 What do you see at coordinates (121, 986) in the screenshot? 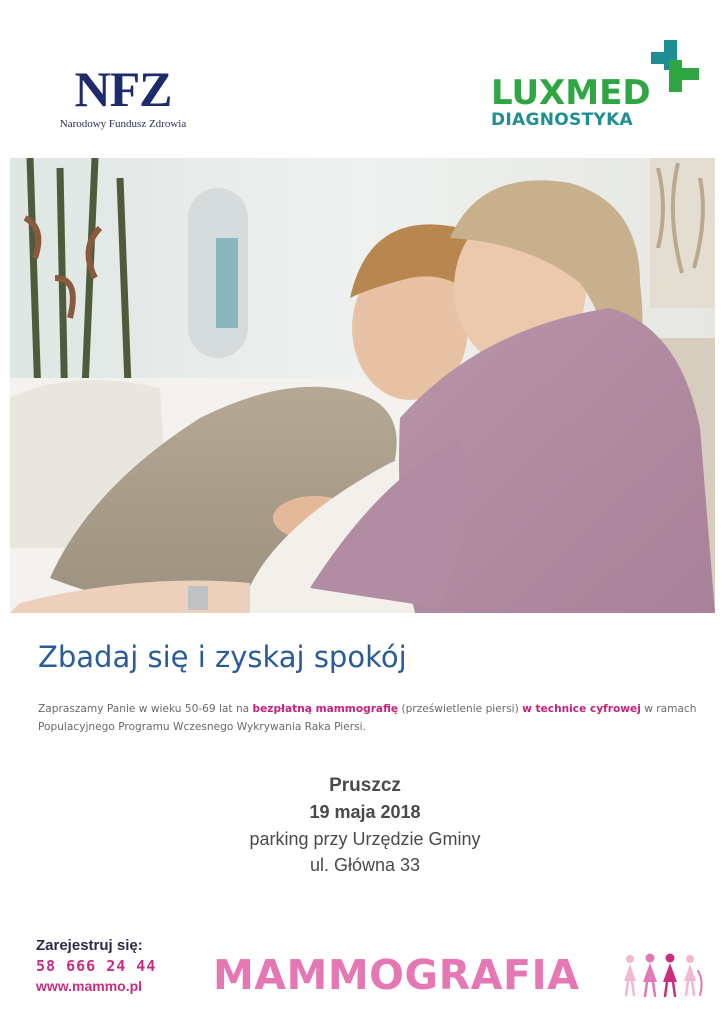
I see `registration-url: www.mammo.pl` at bounding box center [121, 986].